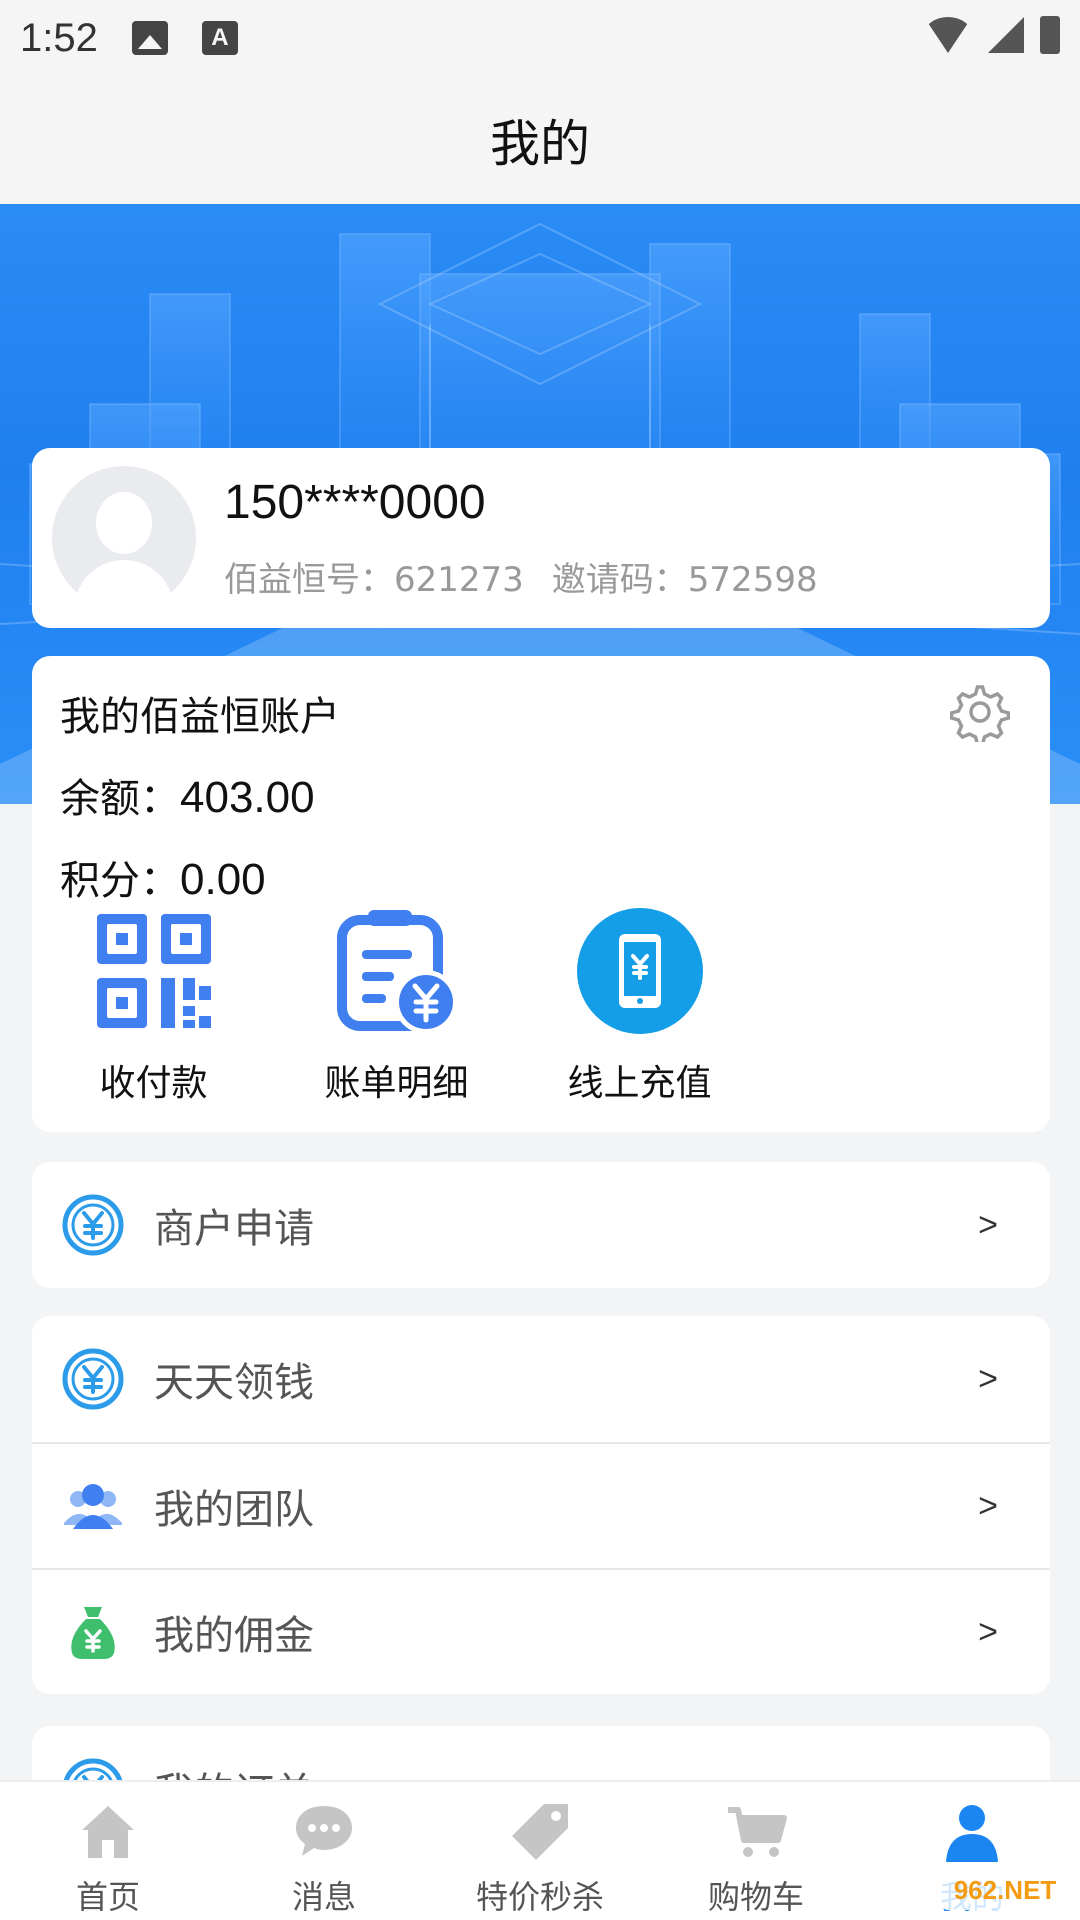 The image size is (1080, 1920). Describe the element at coordinates (972, 1833) in the screenshot. I see `user-icon` at that location.